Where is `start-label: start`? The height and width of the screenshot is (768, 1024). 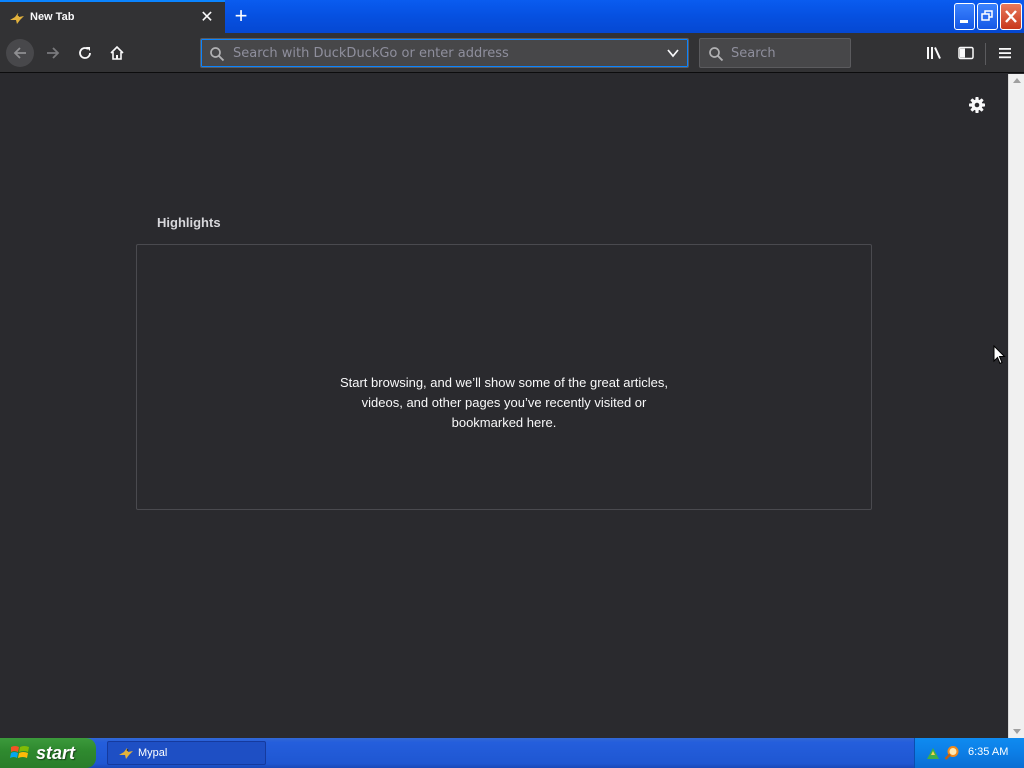
start-label: start is located at coordinates (56, 752).